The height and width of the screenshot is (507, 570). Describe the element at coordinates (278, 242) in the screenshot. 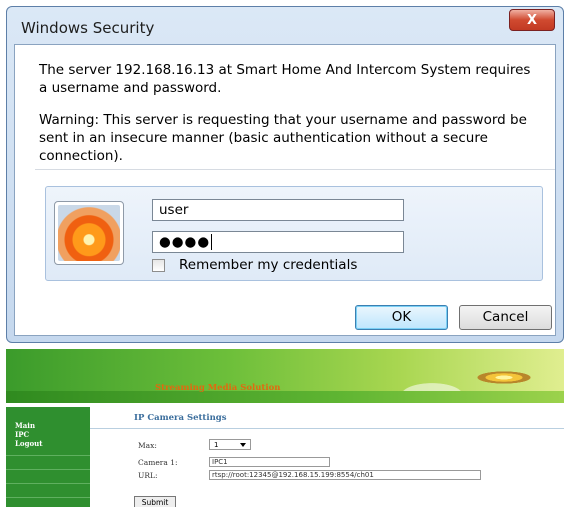

I see `password-field: ●●●●` at that location.